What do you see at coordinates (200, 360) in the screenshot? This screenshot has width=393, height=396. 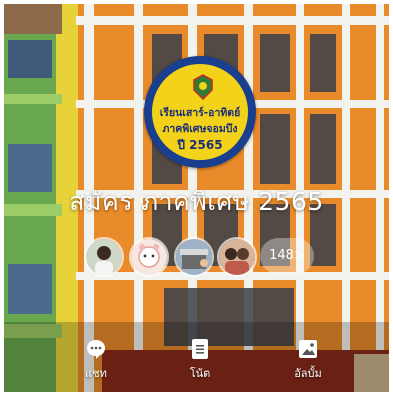 I see `note-tab: โน้ต` at bounding box center [200, 360].